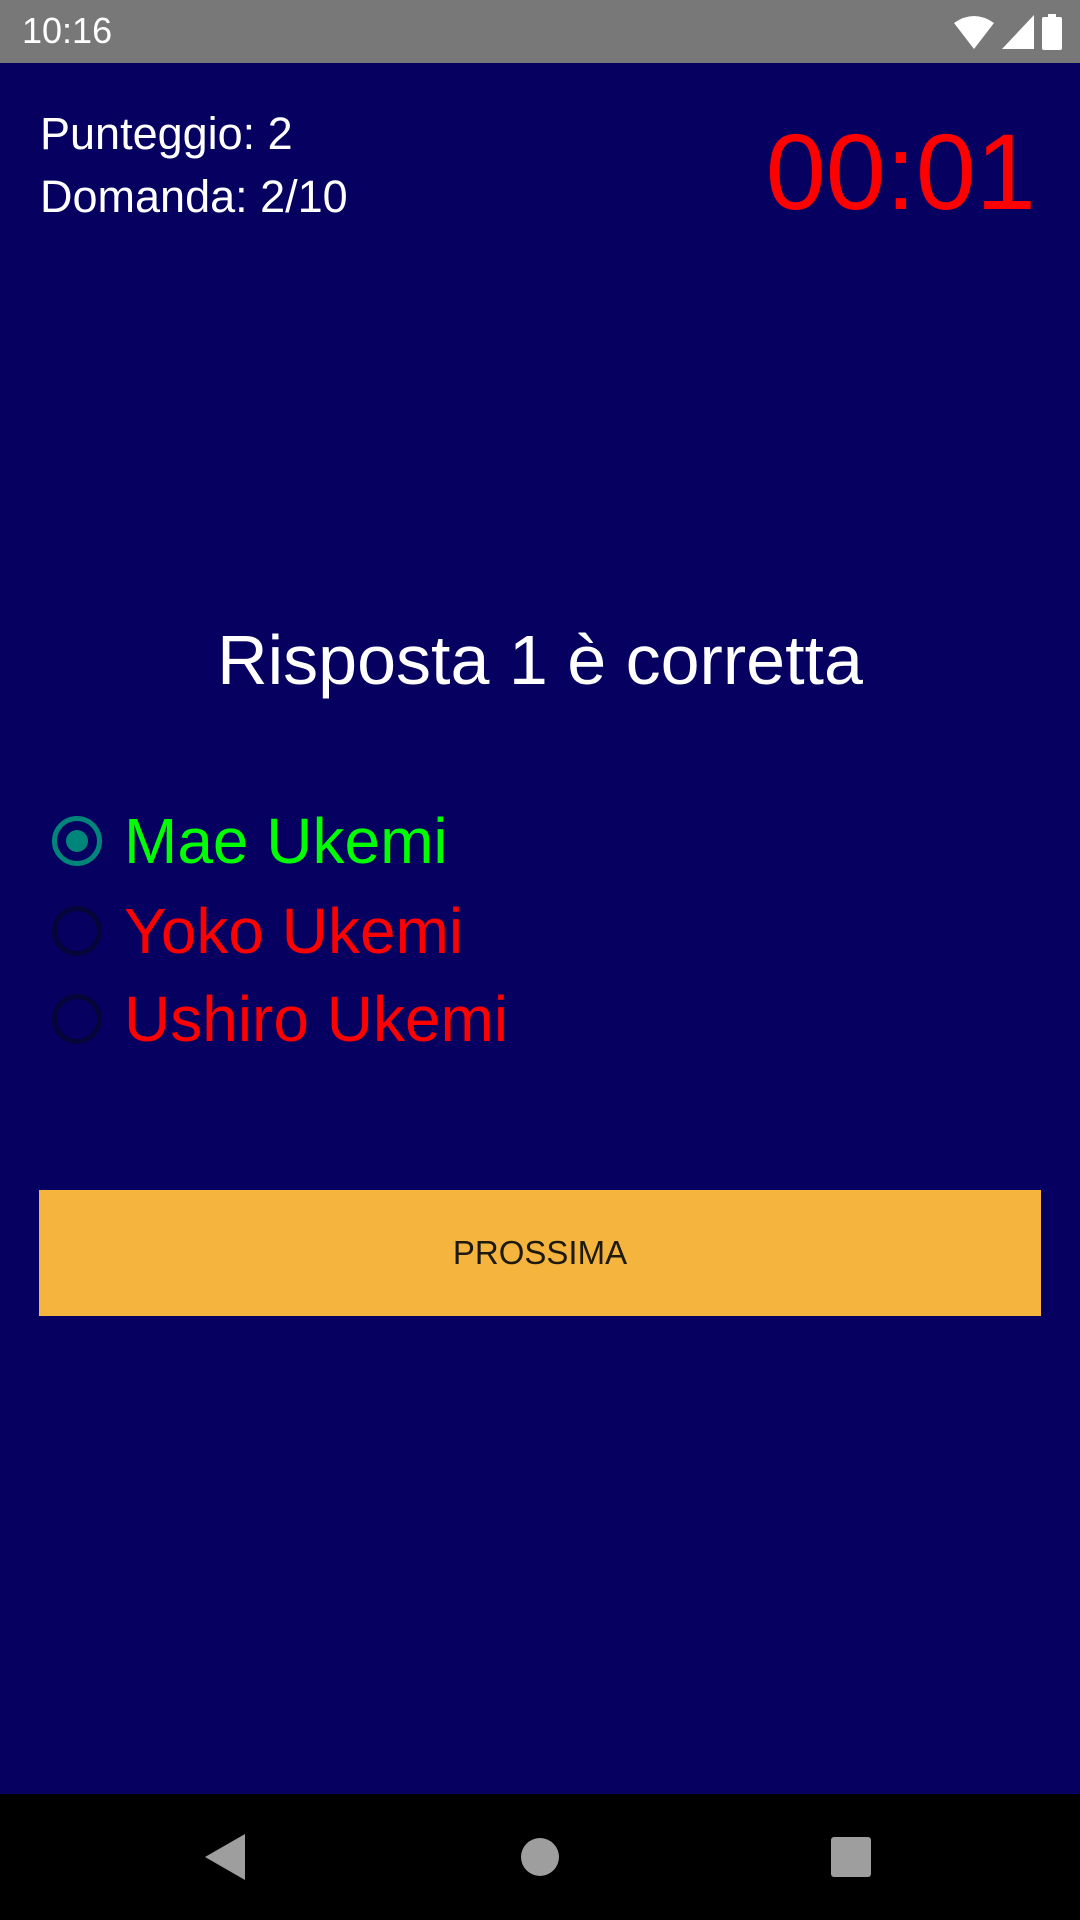 The width and height of the screenshot is (1080, 1920). I want to click on option-2: Yoko Ukemi, so click(257, 931).